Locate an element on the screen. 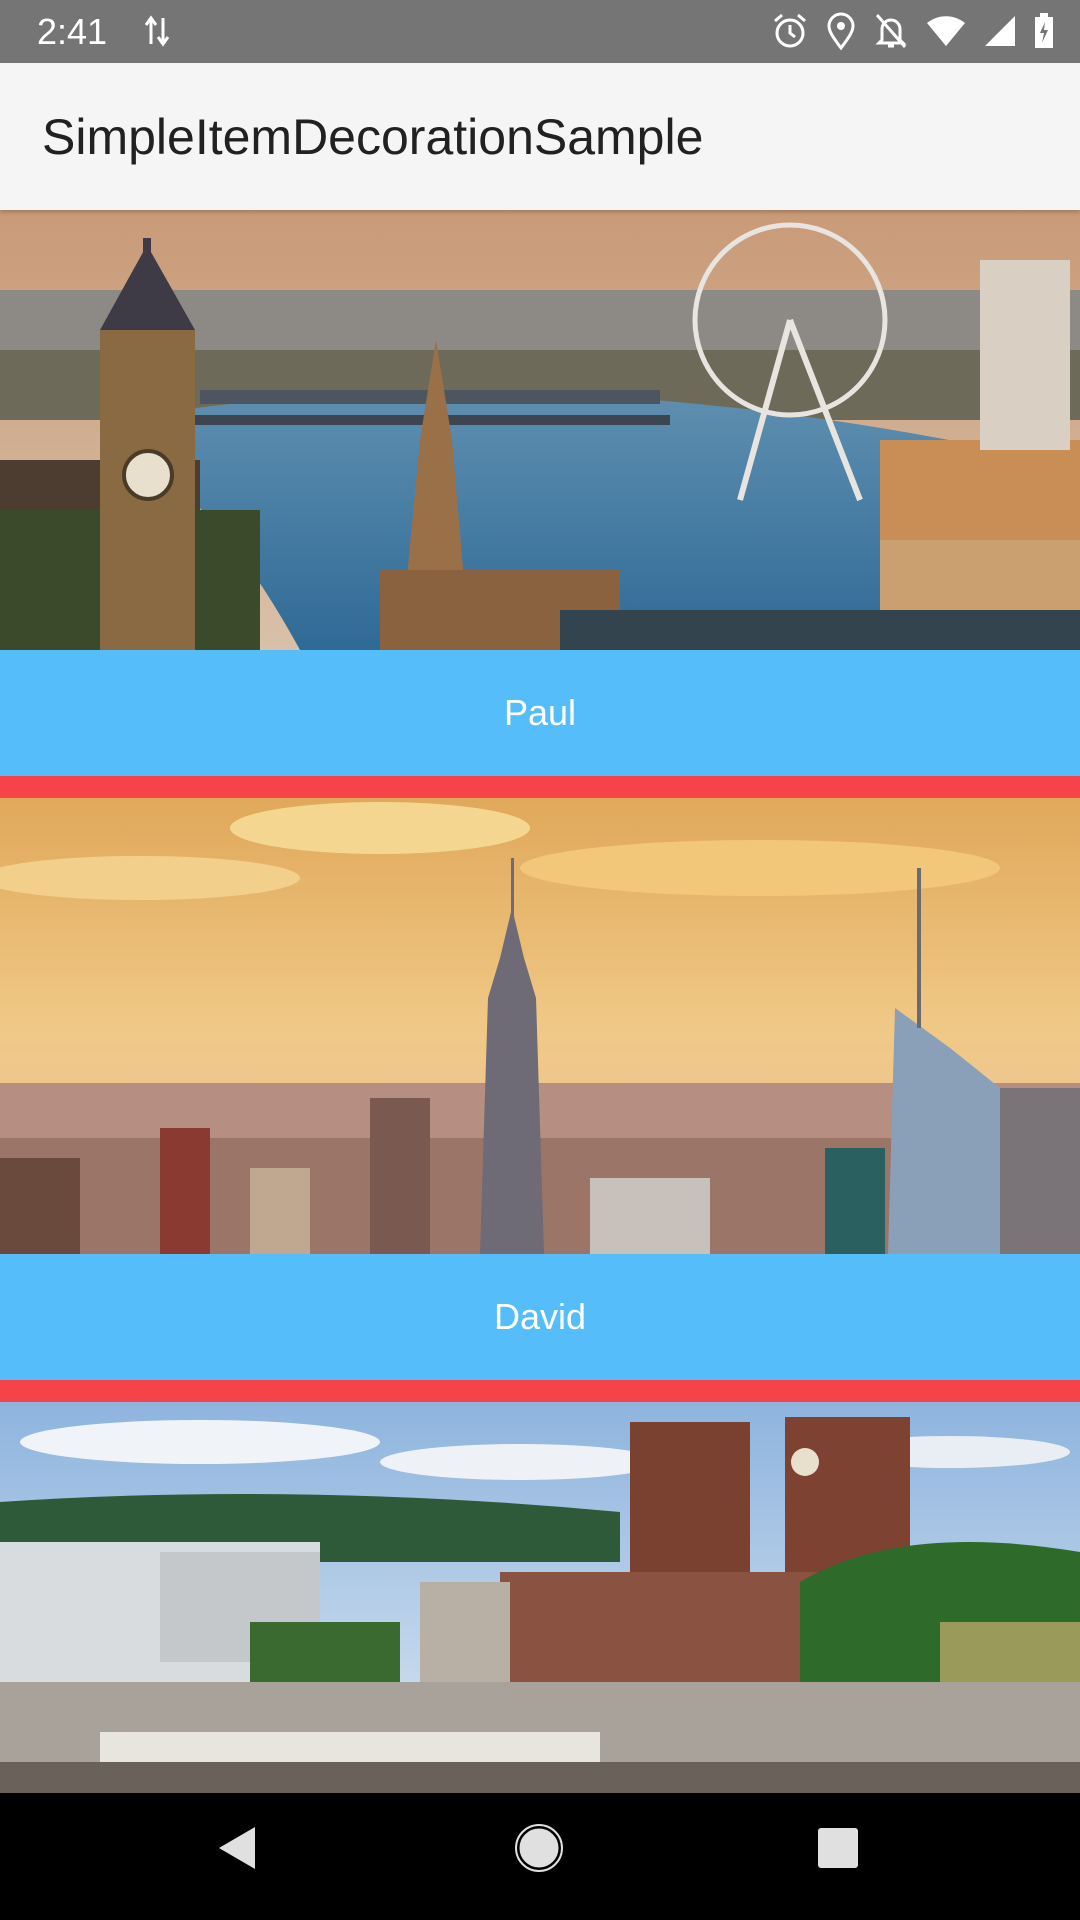 Image resolution: width=1080 pixels, height=1920 pixels. navigation-bar is located at coordinates (540, 1856).